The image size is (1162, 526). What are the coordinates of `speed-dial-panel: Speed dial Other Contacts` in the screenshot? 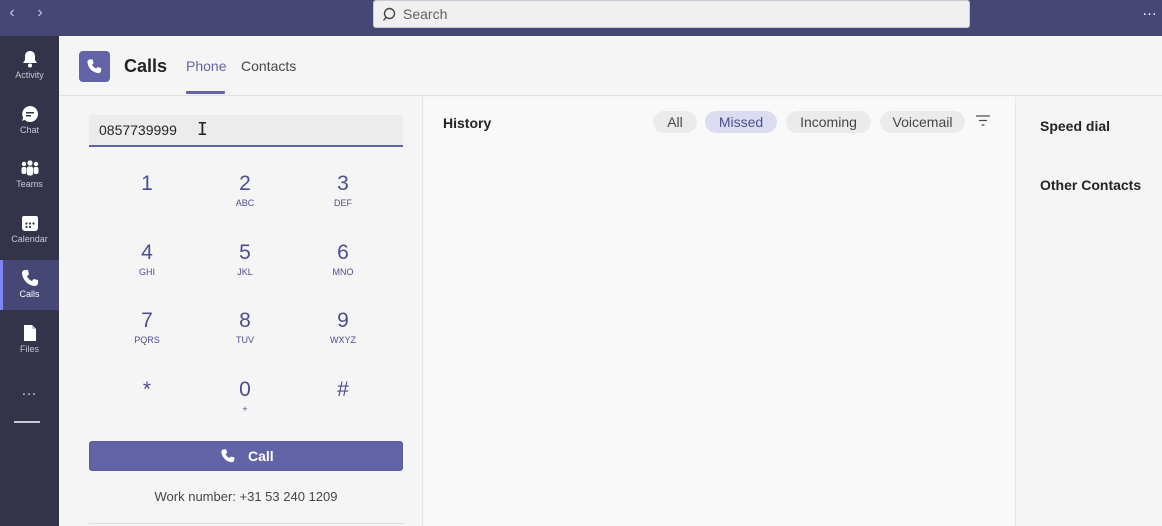 It's located at (1089, 311).